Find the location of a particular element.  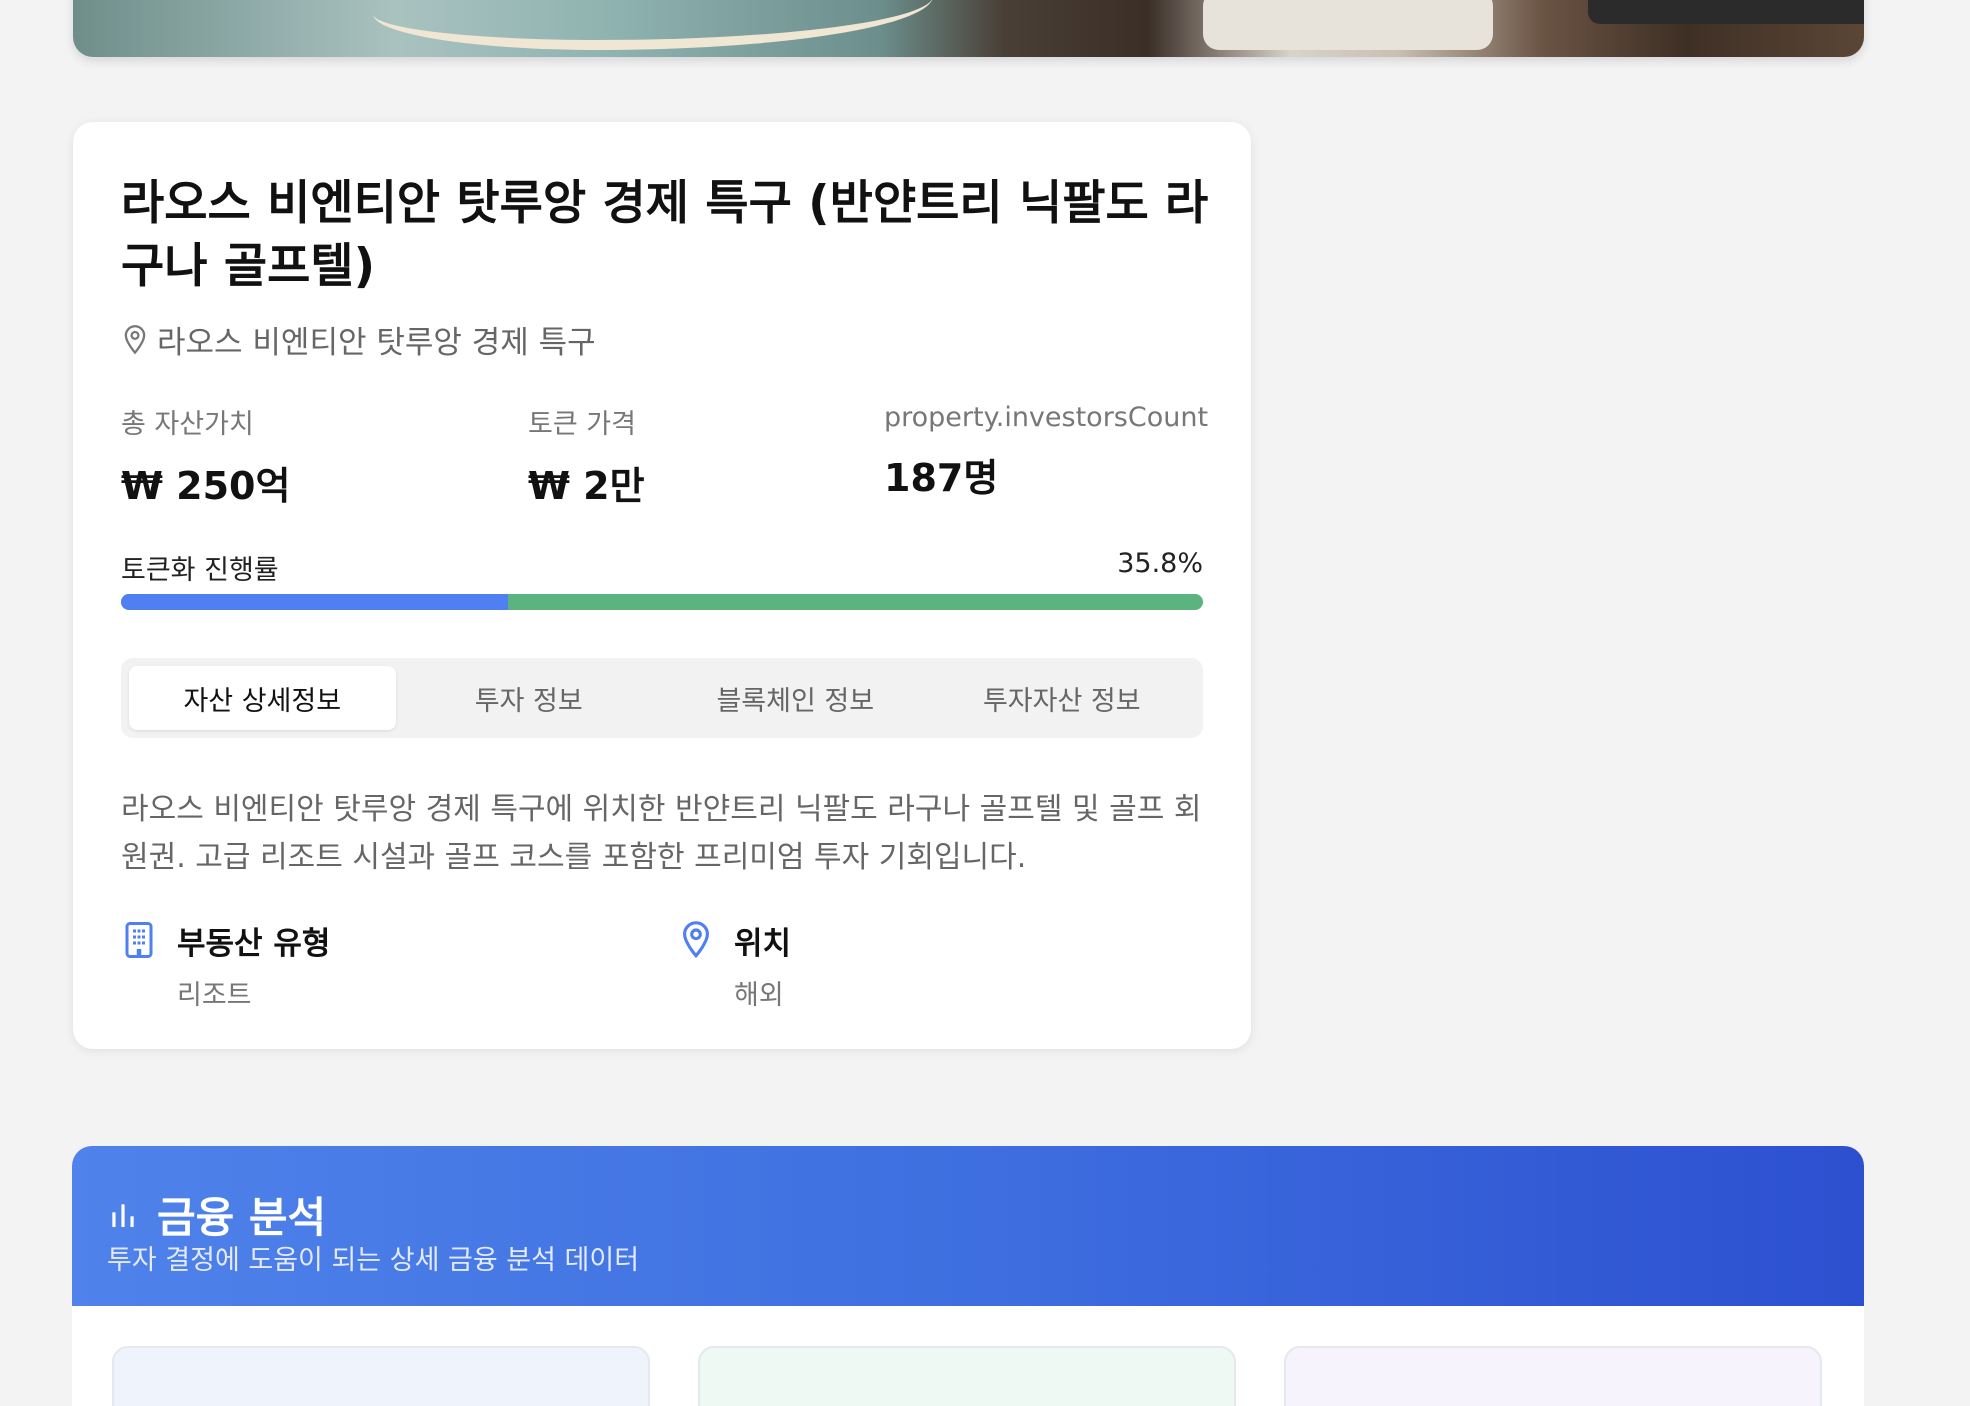

info-key: 위치 is located at coordinates (763, 944).